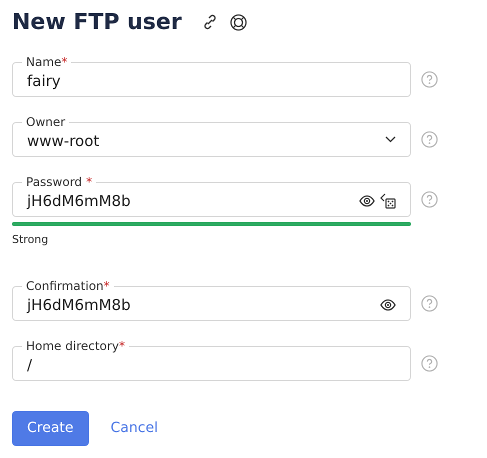 This screenshot has width=487, height=458. I want to click on page-title: New FTP user, so click(97, 22).